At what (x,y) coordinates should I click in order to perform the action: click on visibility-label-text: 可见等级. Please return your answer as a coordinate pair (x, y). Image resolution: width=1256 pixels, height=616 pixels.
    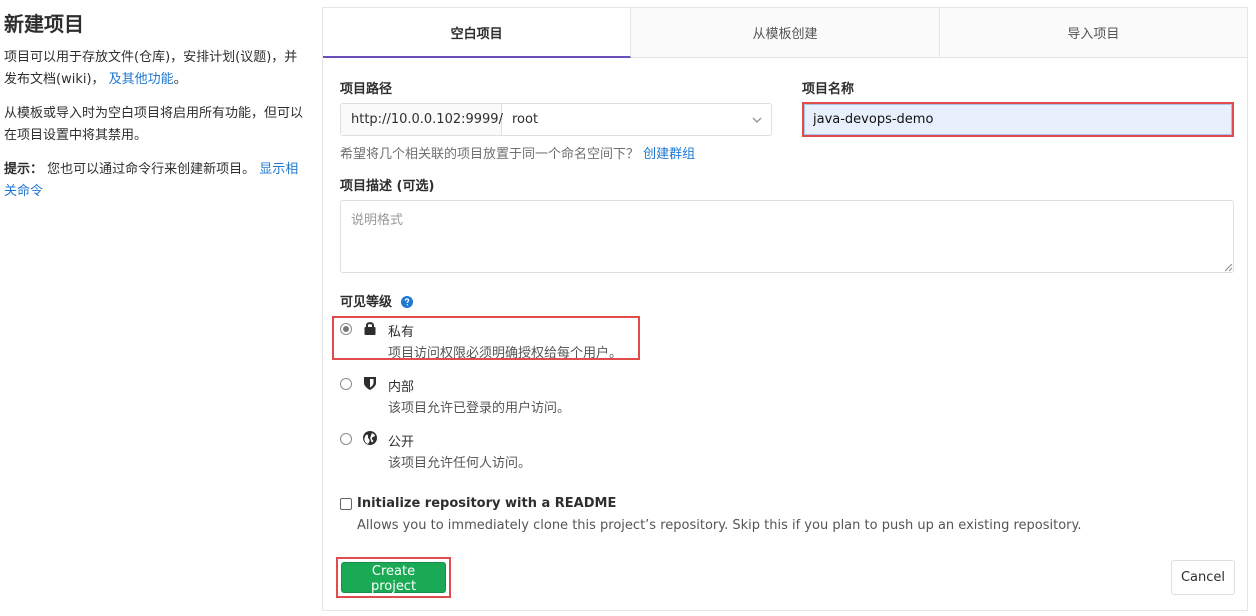
    Looking at the image, I should click on (366, 302).